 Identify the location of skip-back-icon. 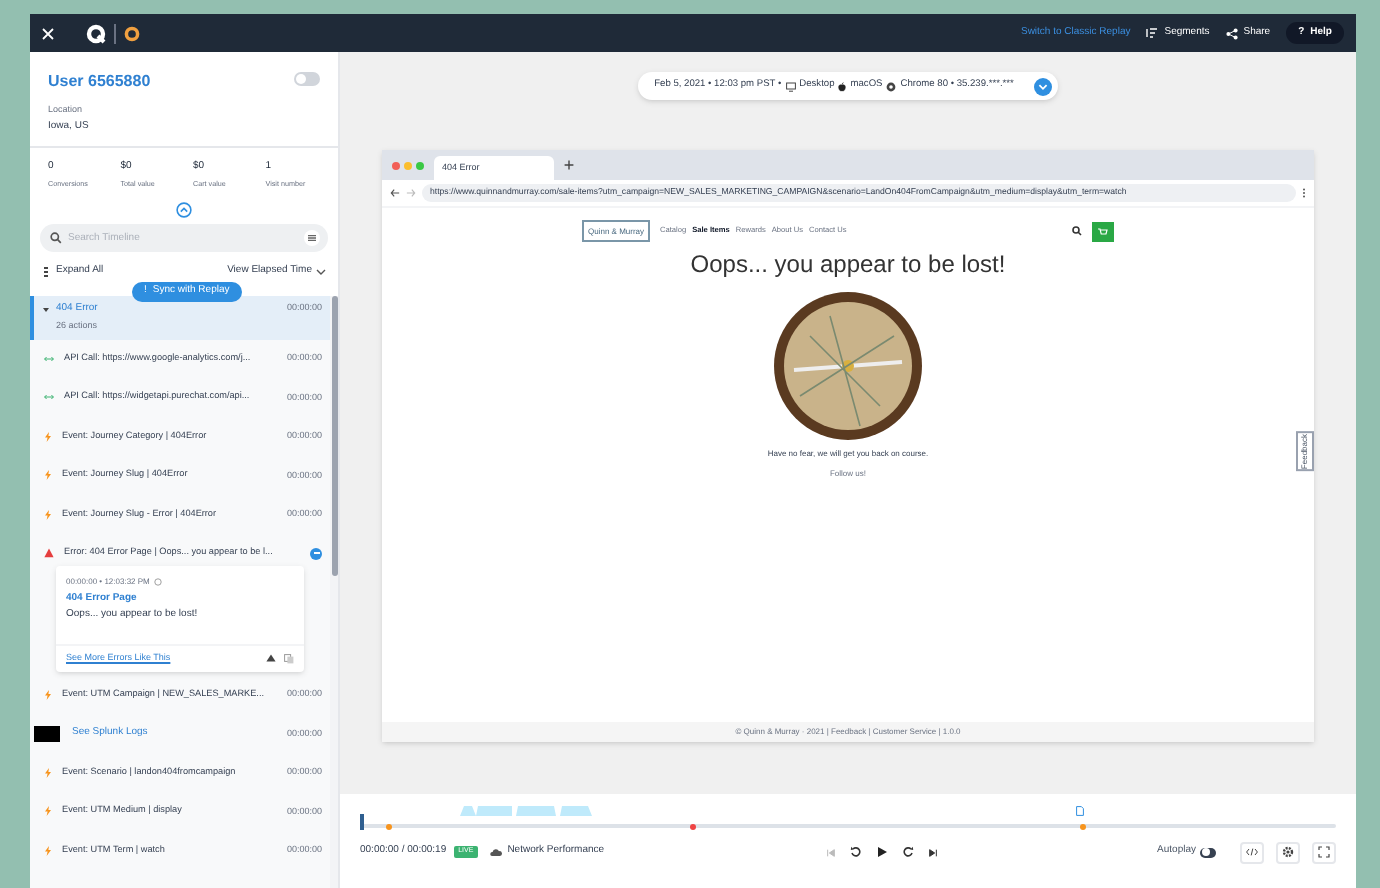
(830, 852).